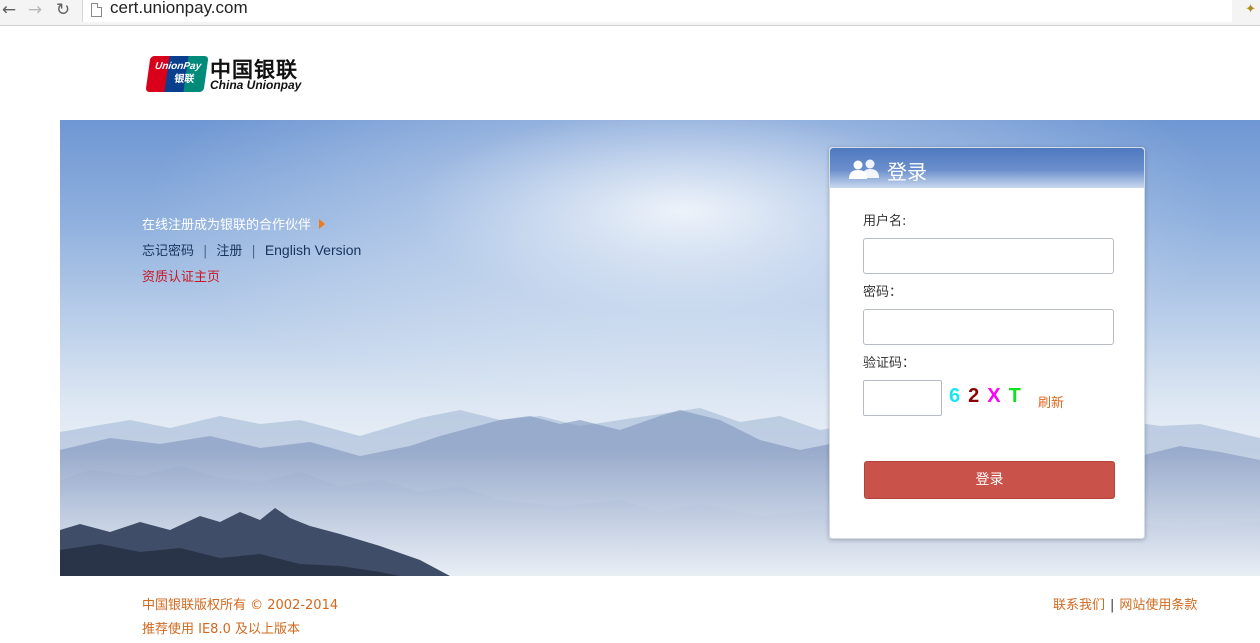 This screenshot has width=1260, height=643. Describe the element at coordinates (9, 11) in the screenshot. I see `back-arrow-icon: ←` at that location.